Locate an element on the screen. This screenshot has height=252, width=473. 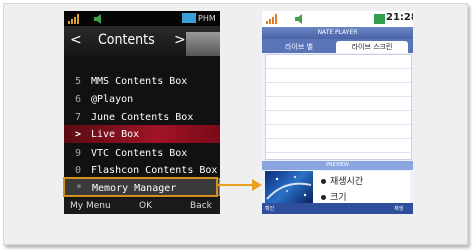
softkey-play: 재생 is located at coordinates (398, 208).